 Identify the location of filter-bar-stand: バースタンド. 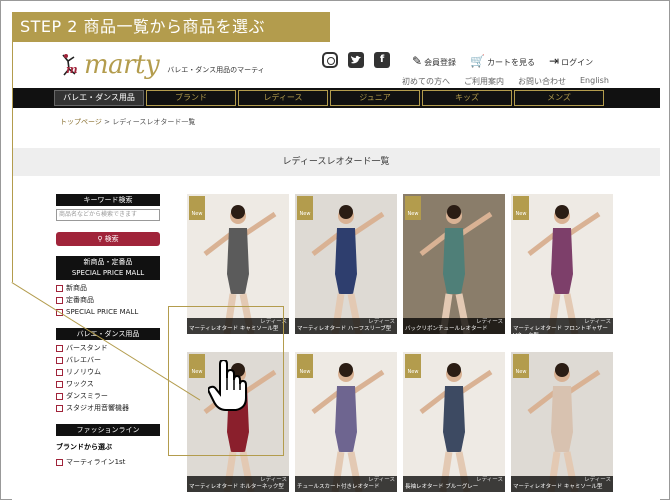
(108, 348).